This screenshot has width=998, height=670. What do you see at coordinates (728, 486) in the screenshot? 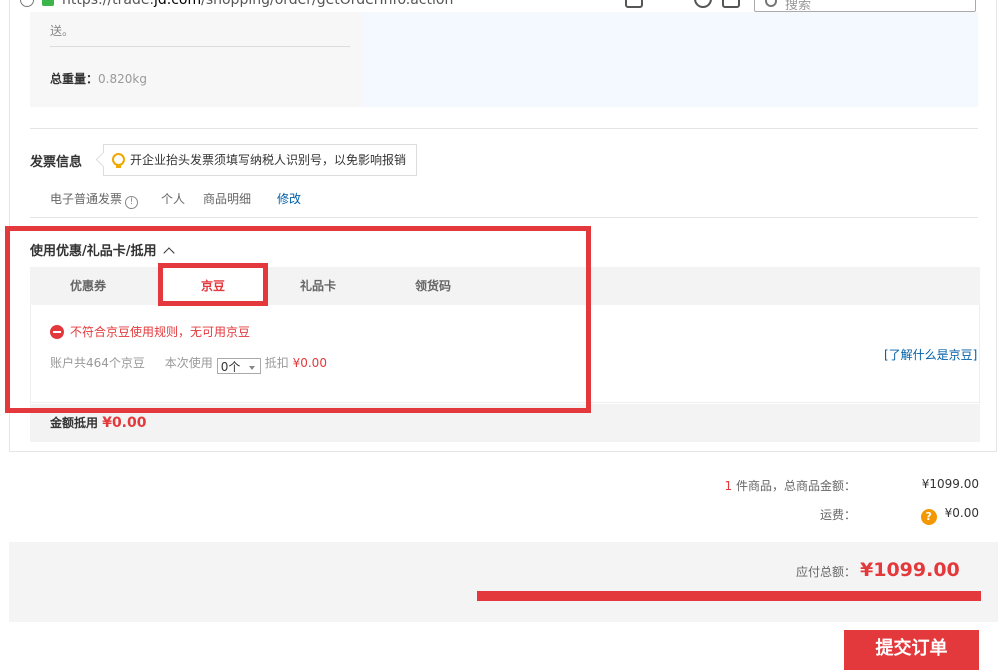
I see `item-count: 1` at bounding box center [728, 486].